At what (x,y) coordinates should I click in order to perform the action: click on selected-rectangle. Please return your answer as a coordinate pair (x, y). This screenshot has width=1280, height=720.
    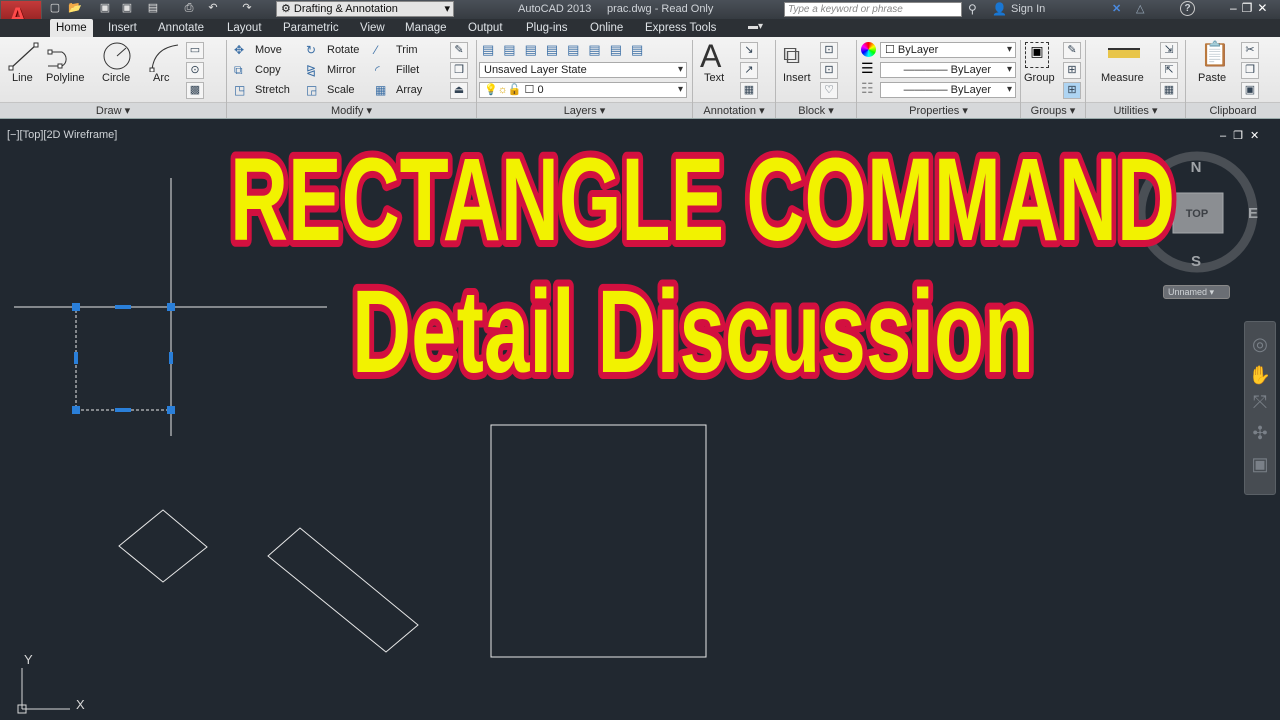
    Looking at the image, I should click on (123, 358).